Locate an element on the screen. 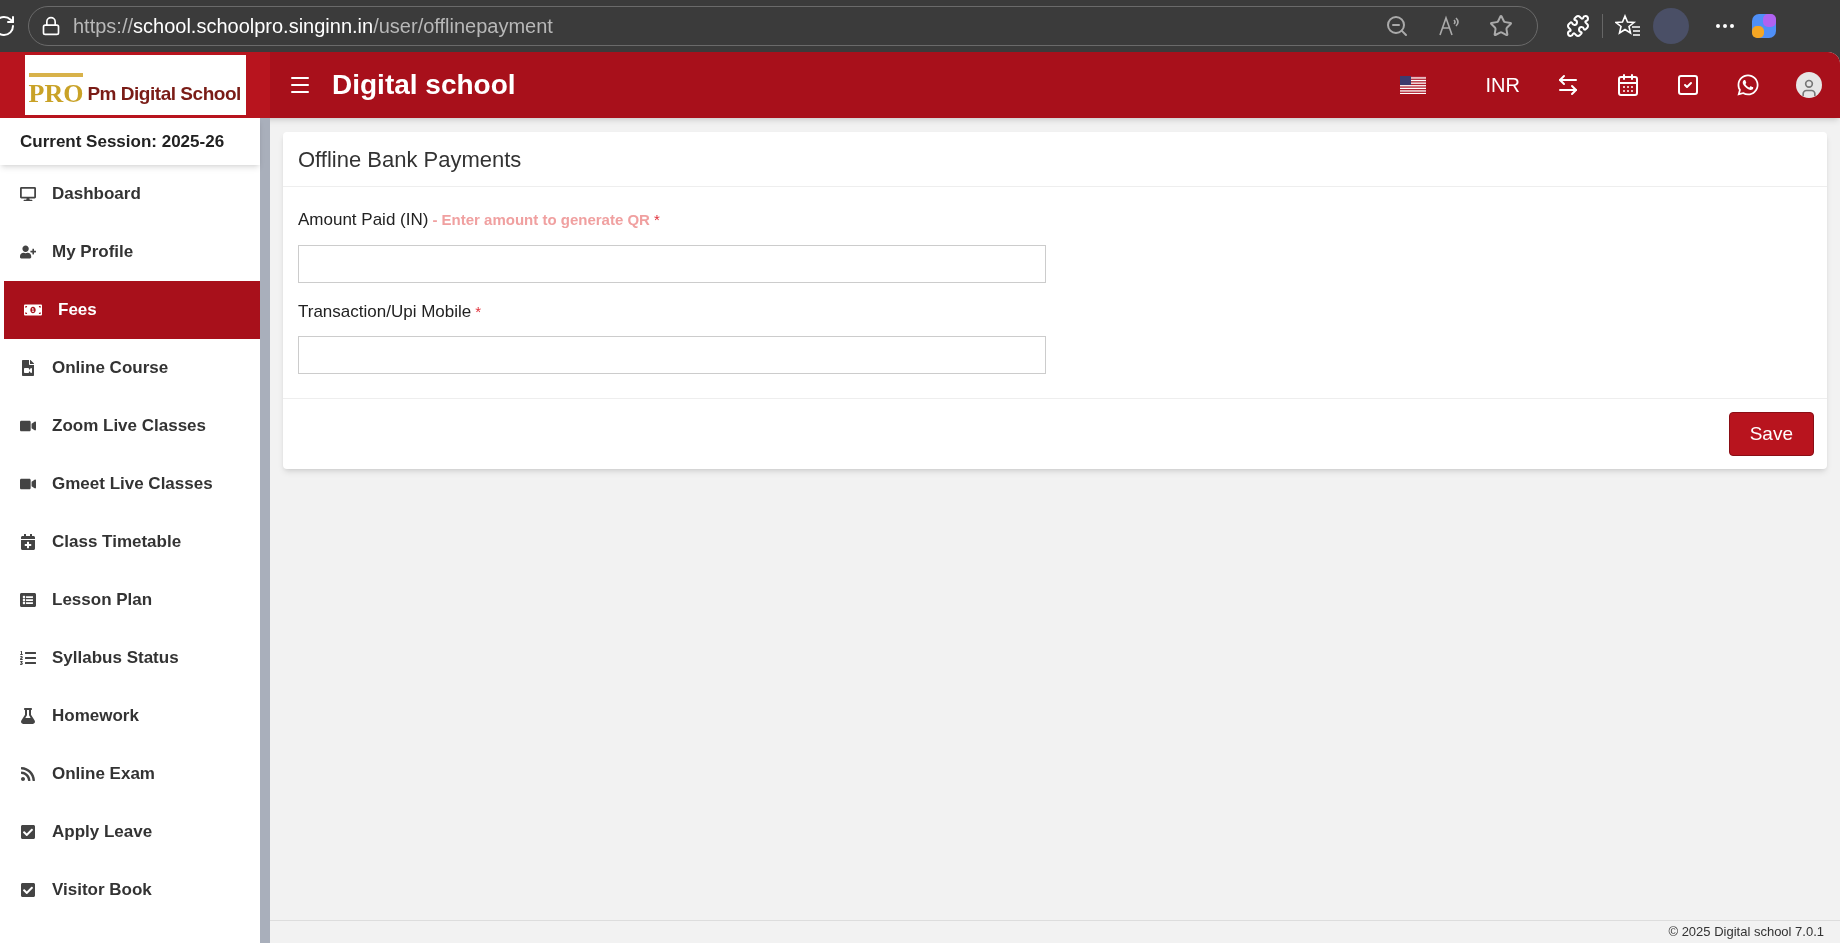 This screenshot has width=1840, height=943. numbered-list-icon is located at coordinates (28, 658).